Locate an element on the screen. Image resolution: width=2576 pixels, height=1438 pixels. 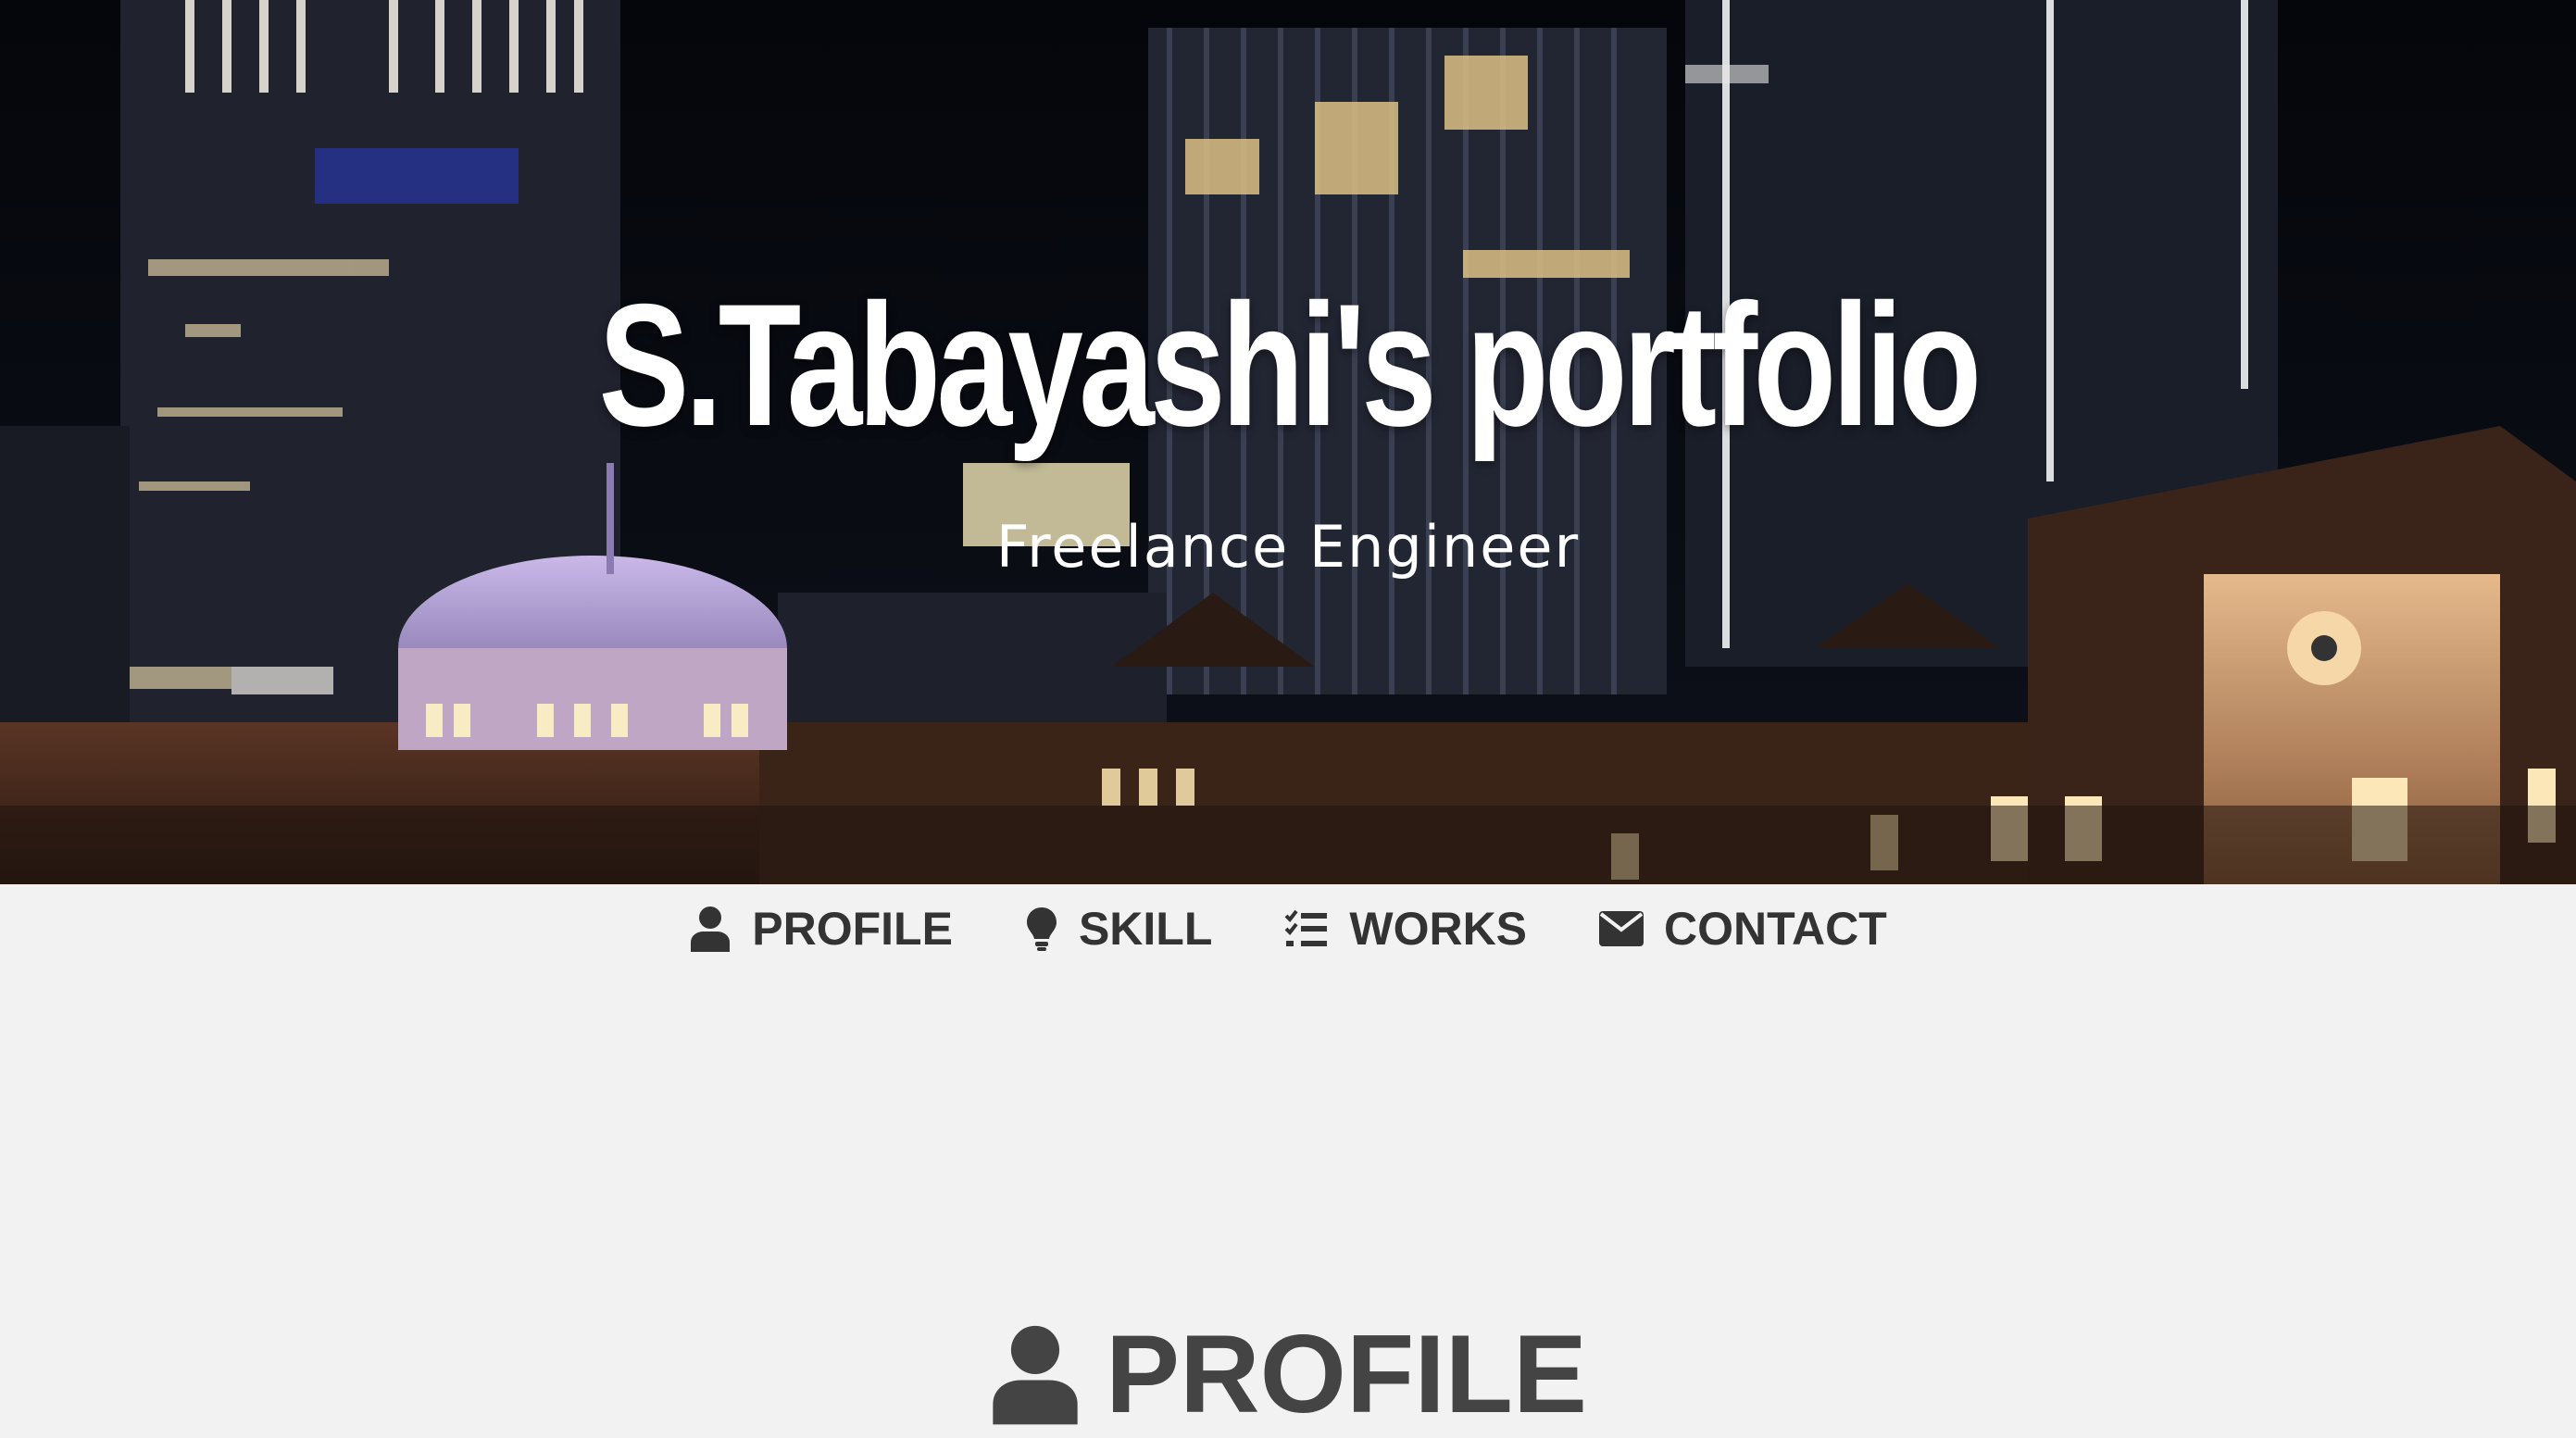
section-title-profile: PROFILE is located at coordinates (1288, 1374).